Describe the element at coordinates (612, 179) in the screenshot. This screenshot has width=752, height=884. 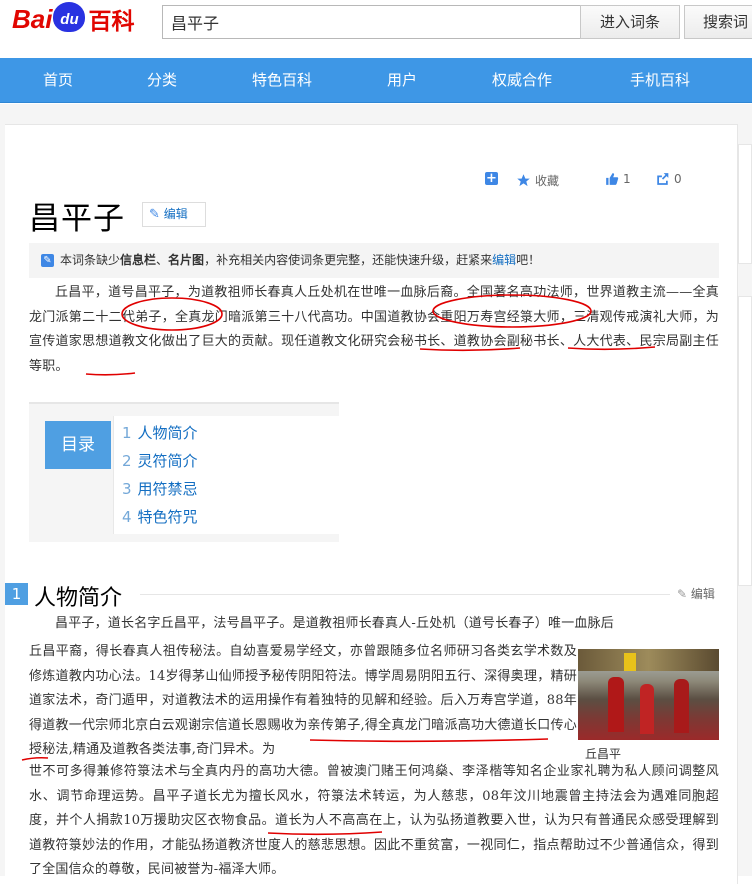
I see `thumbs-up-icon` at that location.